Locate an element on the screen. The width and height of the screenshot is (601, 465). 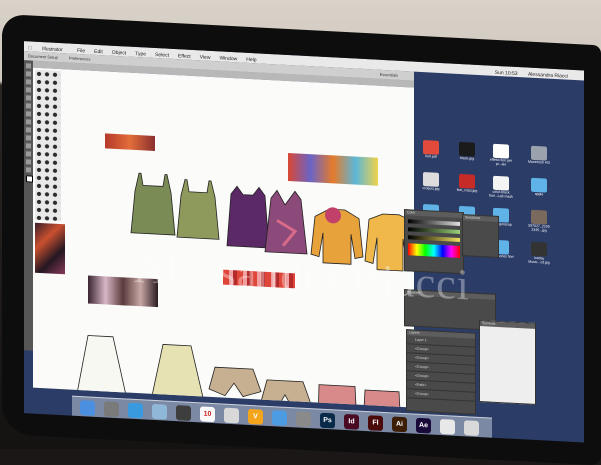
pen-tool-icon is located at coordinates (28, 82).